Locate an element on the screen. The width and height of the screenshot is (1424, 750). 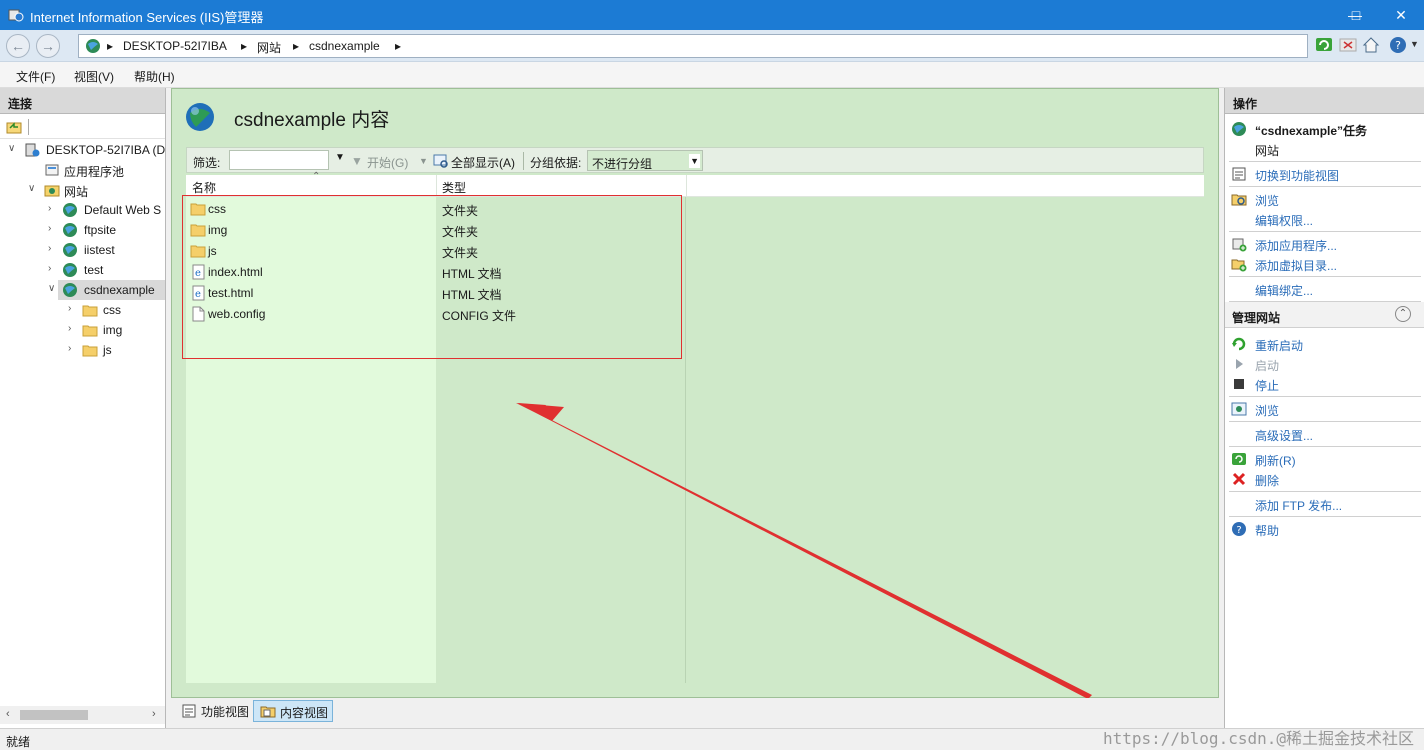
help-link: 帮助 is located at coordinates (1267, 530).